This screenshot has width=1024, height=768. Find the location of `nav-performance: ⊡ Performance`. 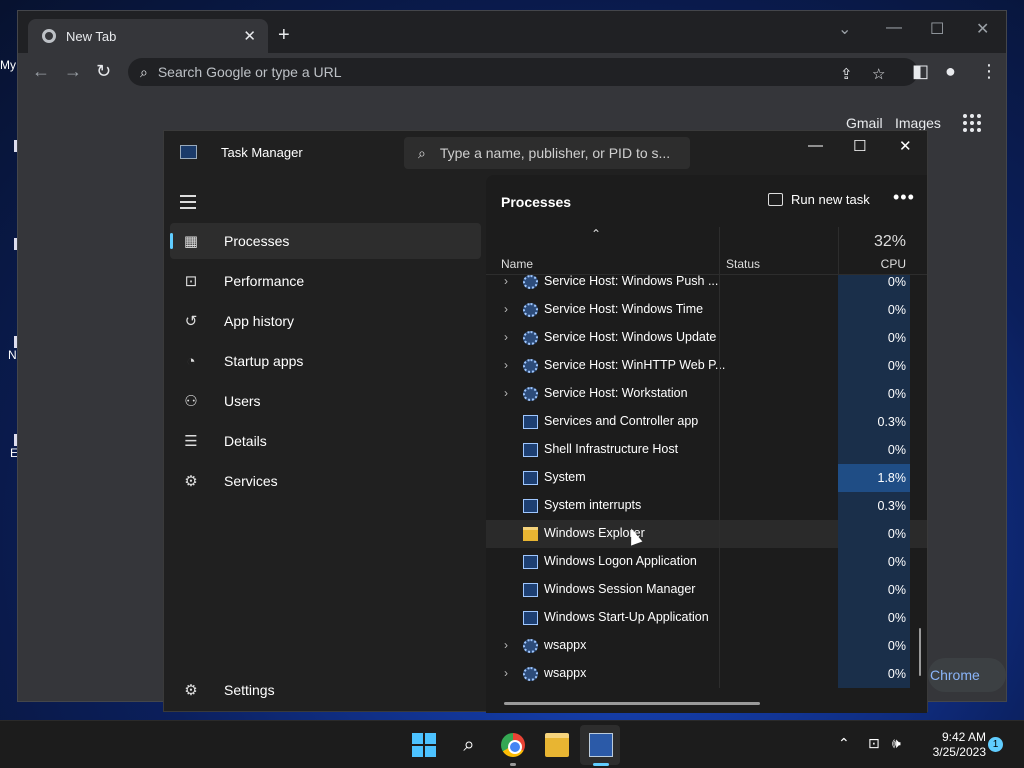

nav-performance: ⊡ Performance is located at coordinates (325, 281).